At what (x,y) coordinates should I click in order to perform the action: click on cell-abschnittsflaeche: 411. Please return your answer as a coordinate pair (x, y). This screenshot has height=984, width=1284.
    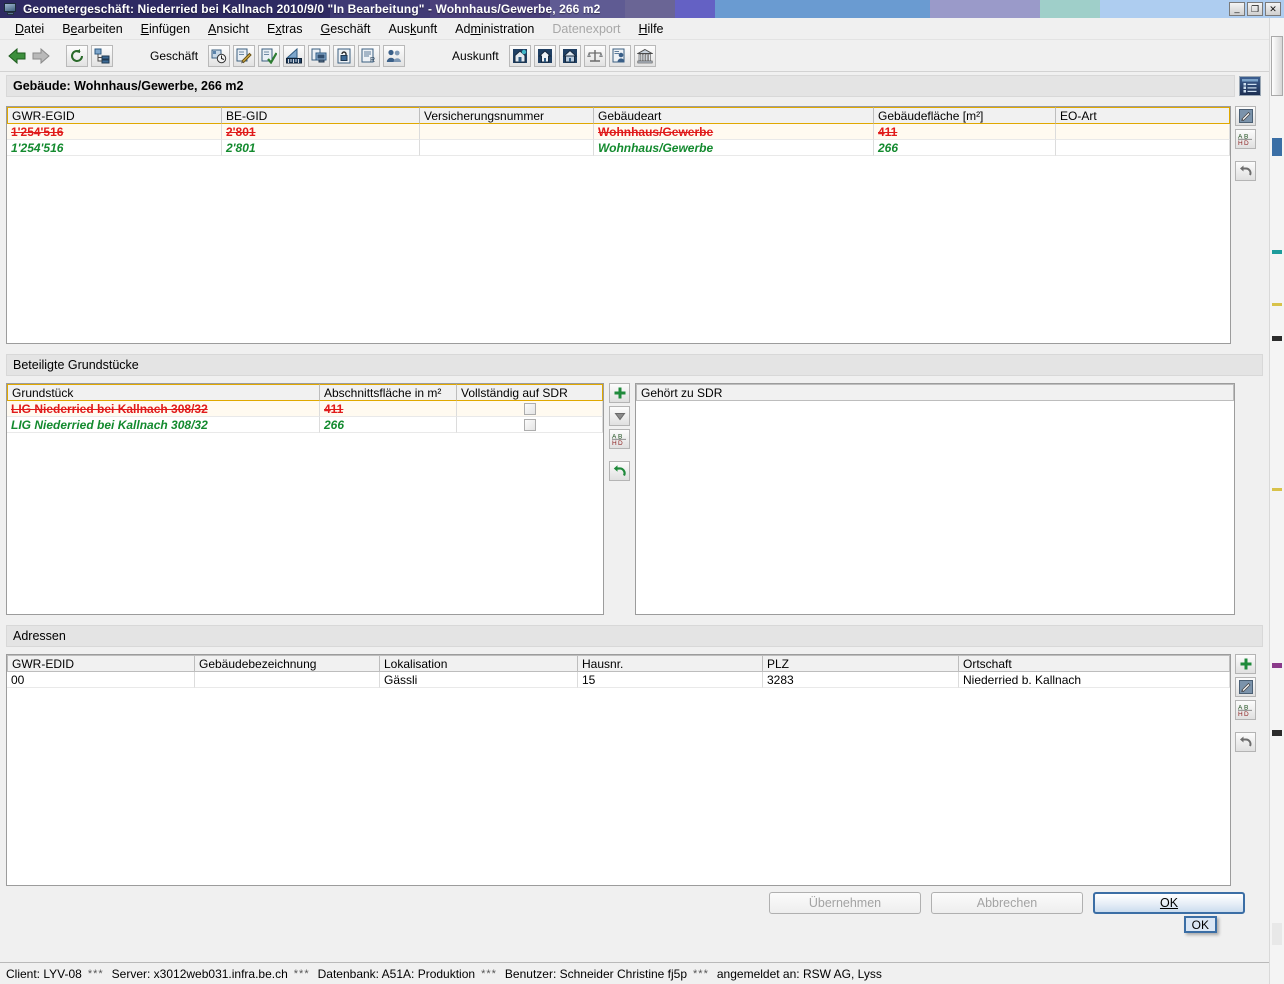
    Looking at the image, I should click on (388, 409).